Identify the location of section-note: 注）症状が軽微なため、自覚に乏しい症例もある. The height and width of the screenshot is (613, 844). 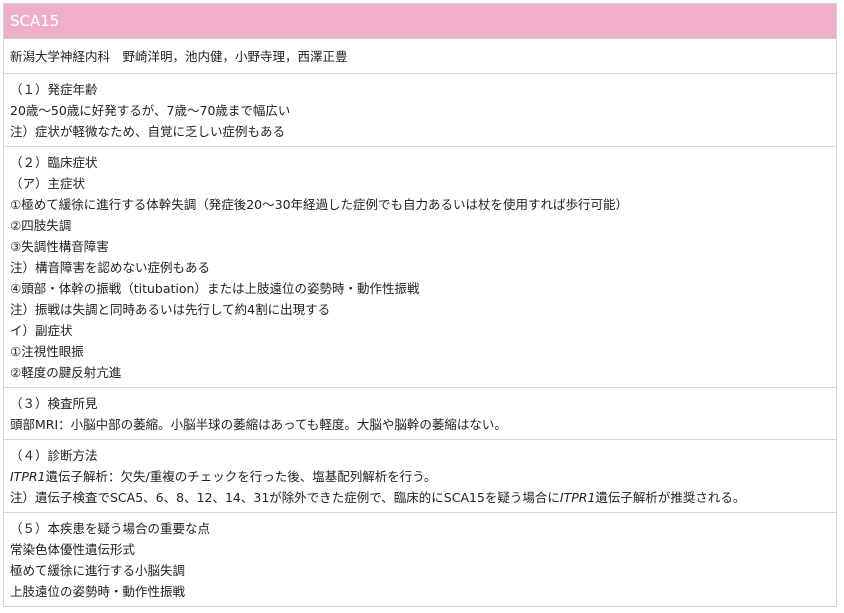
(148, 131).